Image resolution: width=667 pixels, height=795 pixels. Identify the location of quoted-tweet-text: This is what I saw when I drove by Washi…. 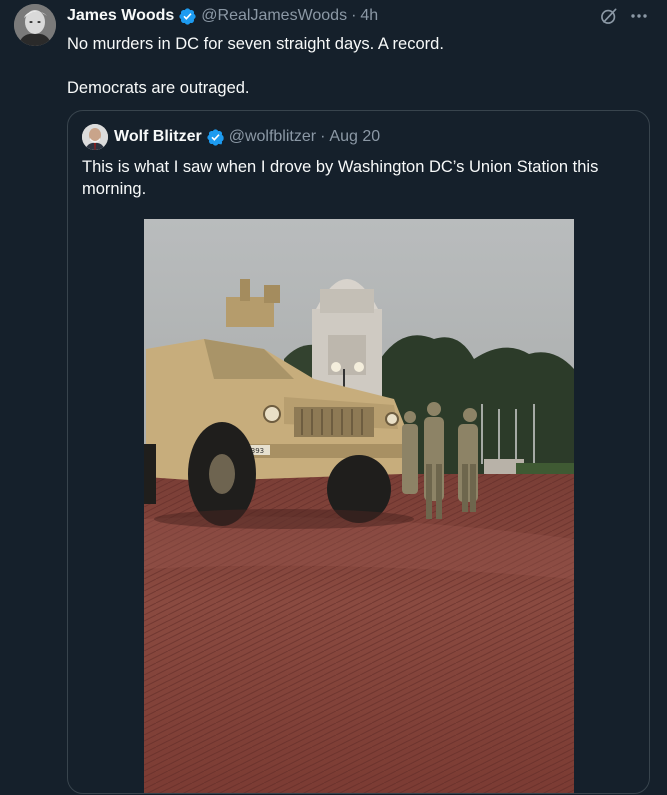
(340, 178).